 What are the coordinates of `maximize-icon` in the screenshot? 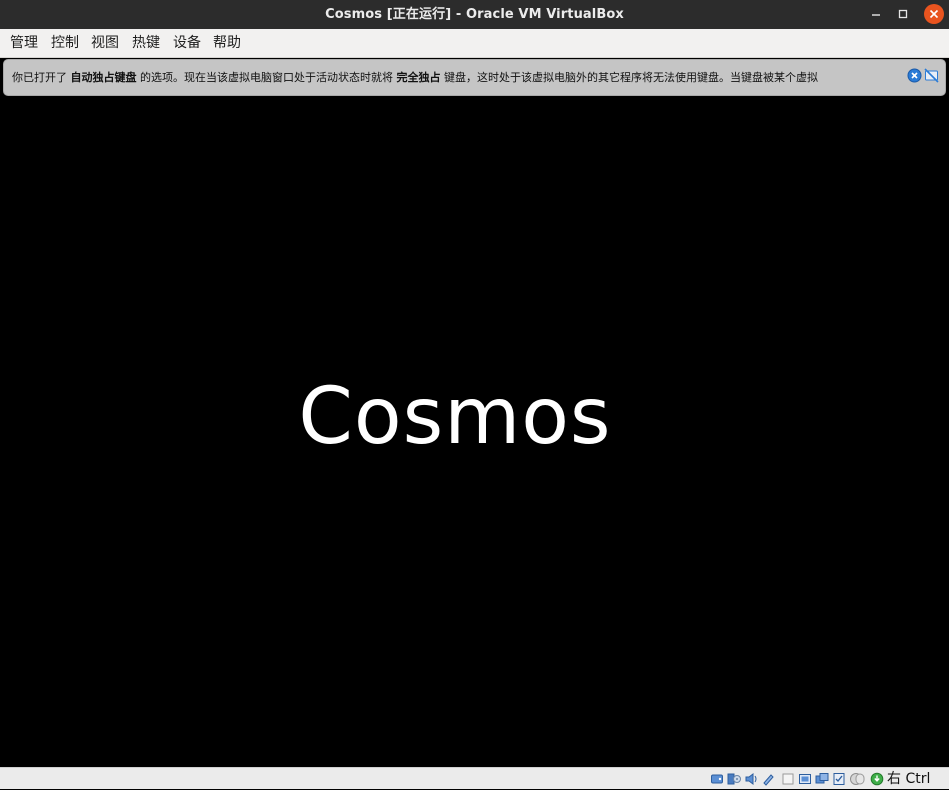 It's located at (903, 14).